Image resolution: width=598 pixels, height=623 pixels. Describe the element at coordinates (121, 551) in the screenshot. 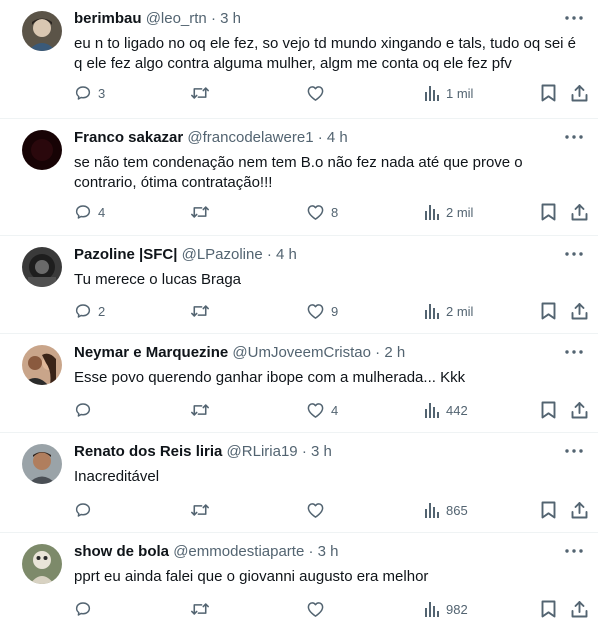

I see `display-name: show de bola` at that location.